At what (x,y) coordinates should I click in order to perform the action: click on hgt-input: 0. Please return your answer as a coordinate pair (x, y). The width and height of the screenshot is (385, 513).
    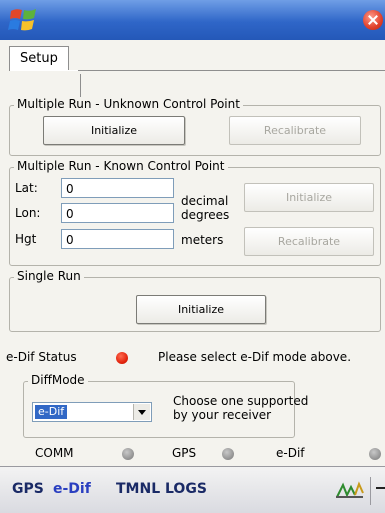
    Looking at the image, I should click on (117, 239).